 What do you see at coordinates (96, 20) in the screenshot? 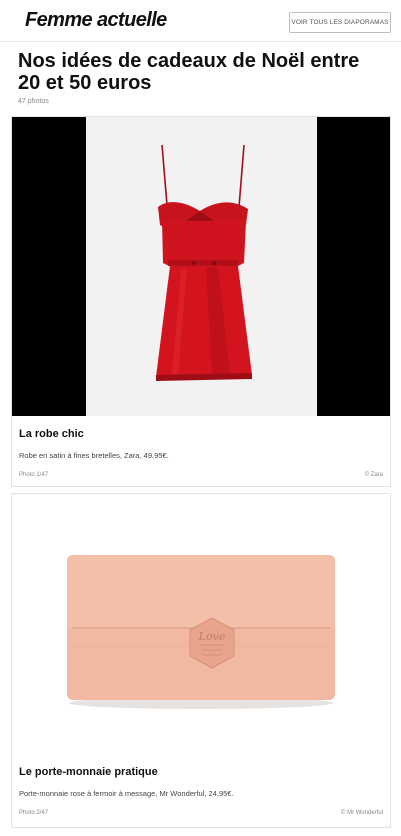
I see `site-logo: Femme actuelle` at bounding box center [96, 20].